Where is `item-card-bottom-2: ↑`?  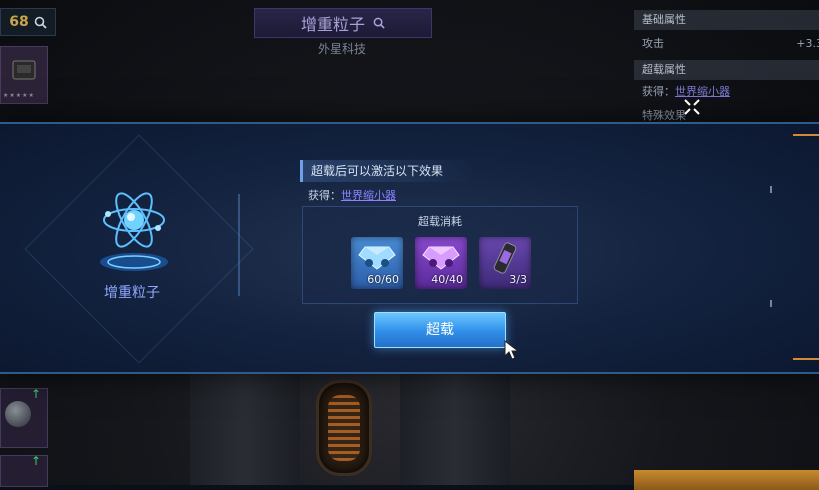
item-card-bottom-2: ↑ is located at coordinates (24, 470).